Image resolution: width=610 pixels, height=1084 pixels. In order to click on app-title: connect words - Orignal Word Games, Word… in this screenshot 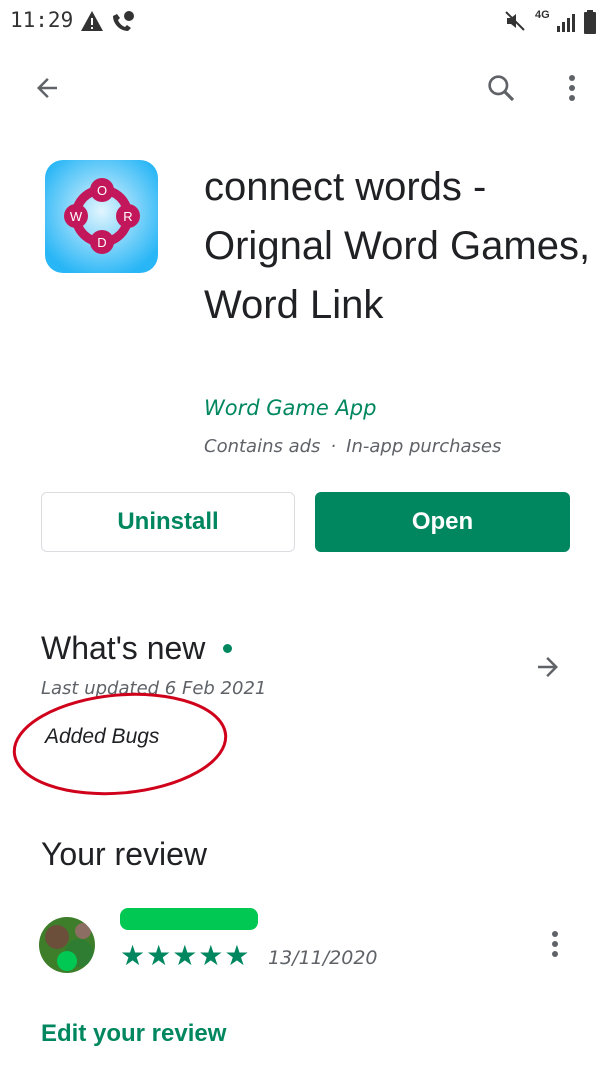, I will do `click(397, 246)`.